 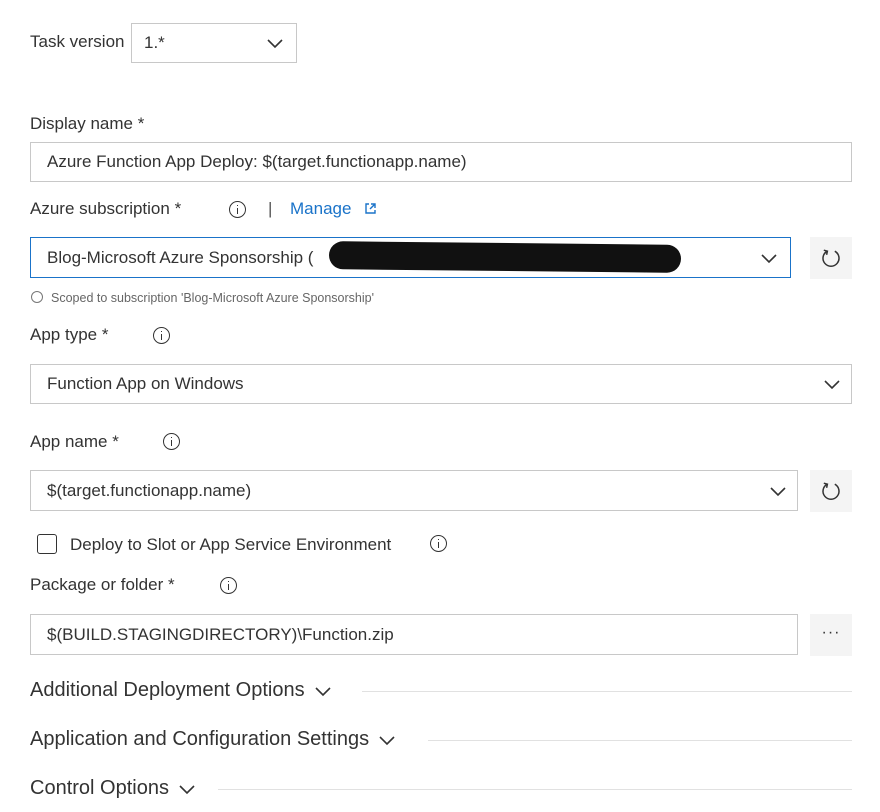 I want to click on display-name-label: Display name *, so click(x=87, y=123).